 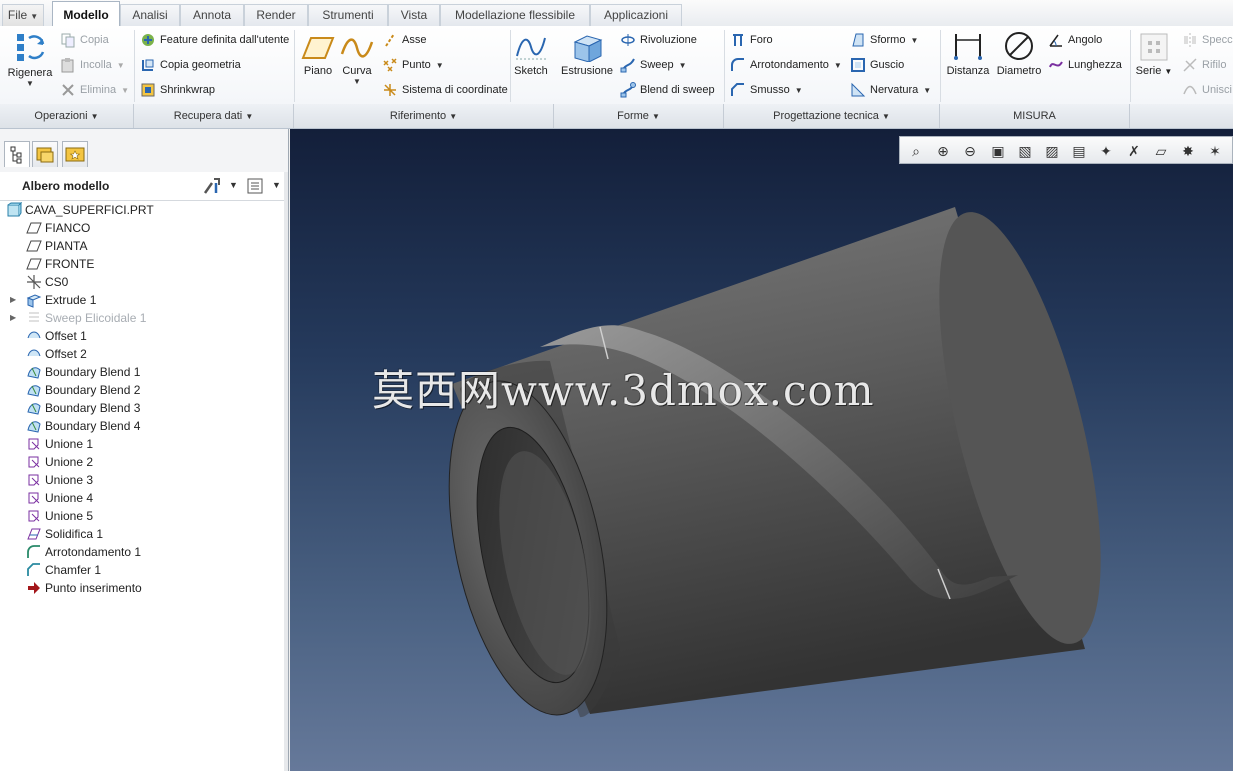 I want to click on tab-strumenti: Strumenti, so click(x=348, y=15).